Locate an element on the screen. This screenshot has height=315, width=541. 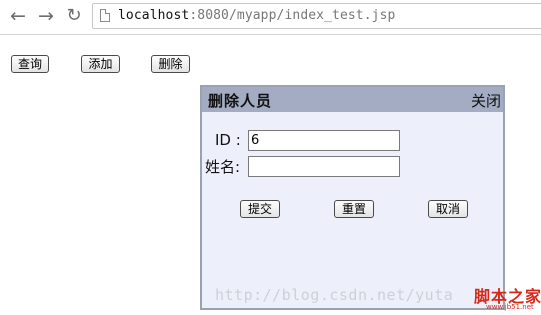
url-text: localhost:8080/myapp/index_test.jsp is located at coordinates (256, 15).